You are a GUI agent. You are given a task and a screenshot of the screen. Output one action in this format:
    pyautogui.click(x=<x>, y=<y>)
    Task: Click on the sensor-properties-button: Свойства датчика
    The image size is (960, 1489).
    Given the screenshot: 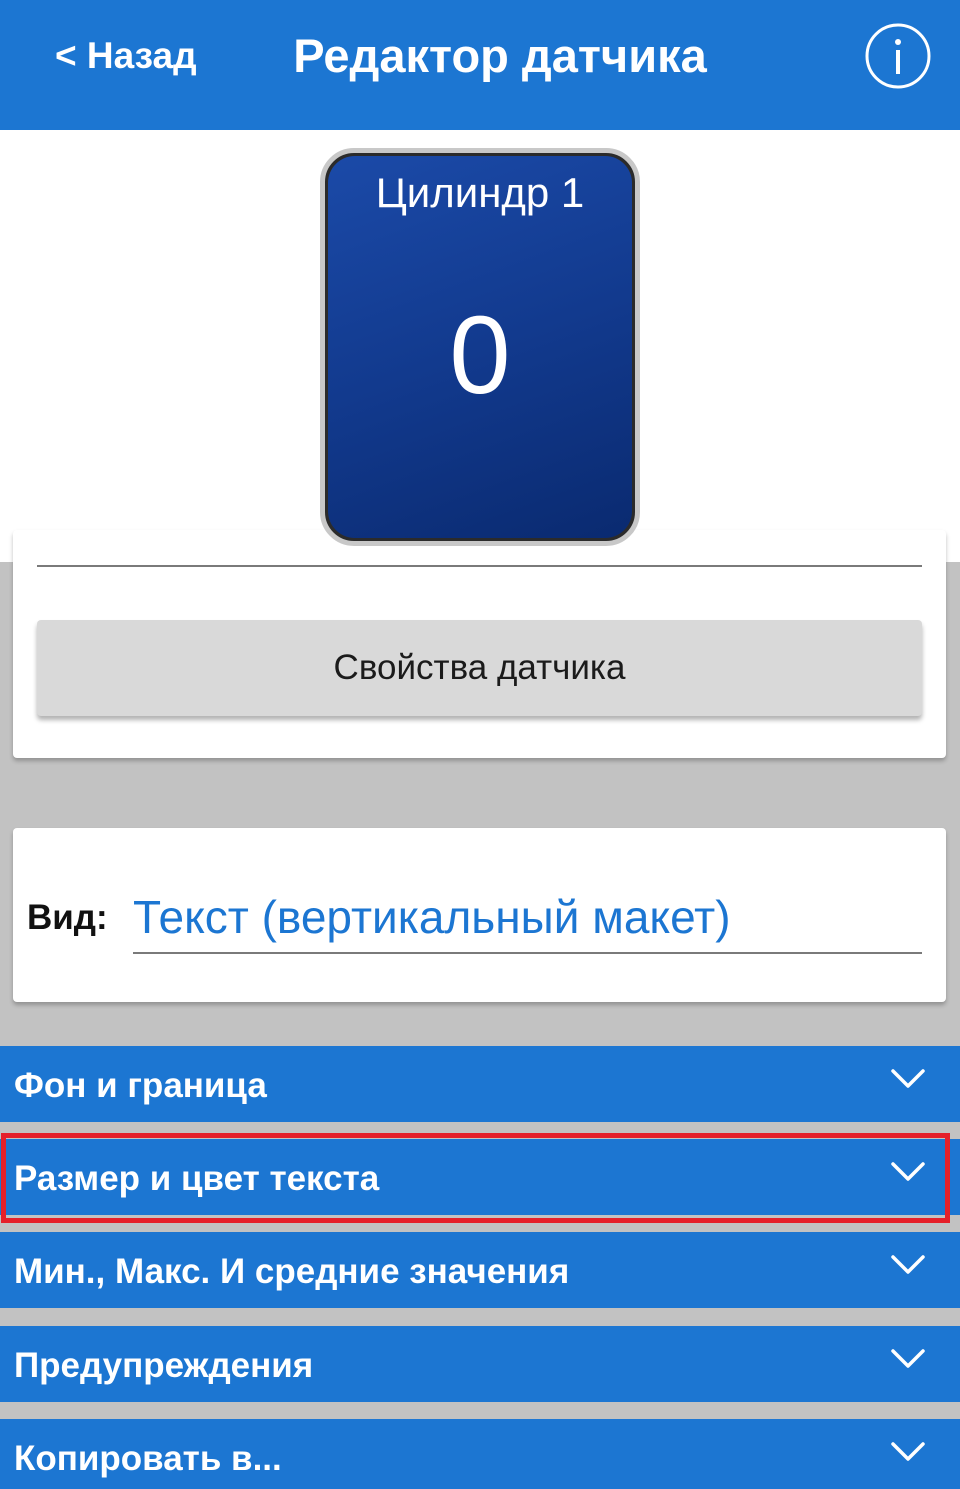 What is the action you would take?
    pyautogui.click(x=479, y=668)
    